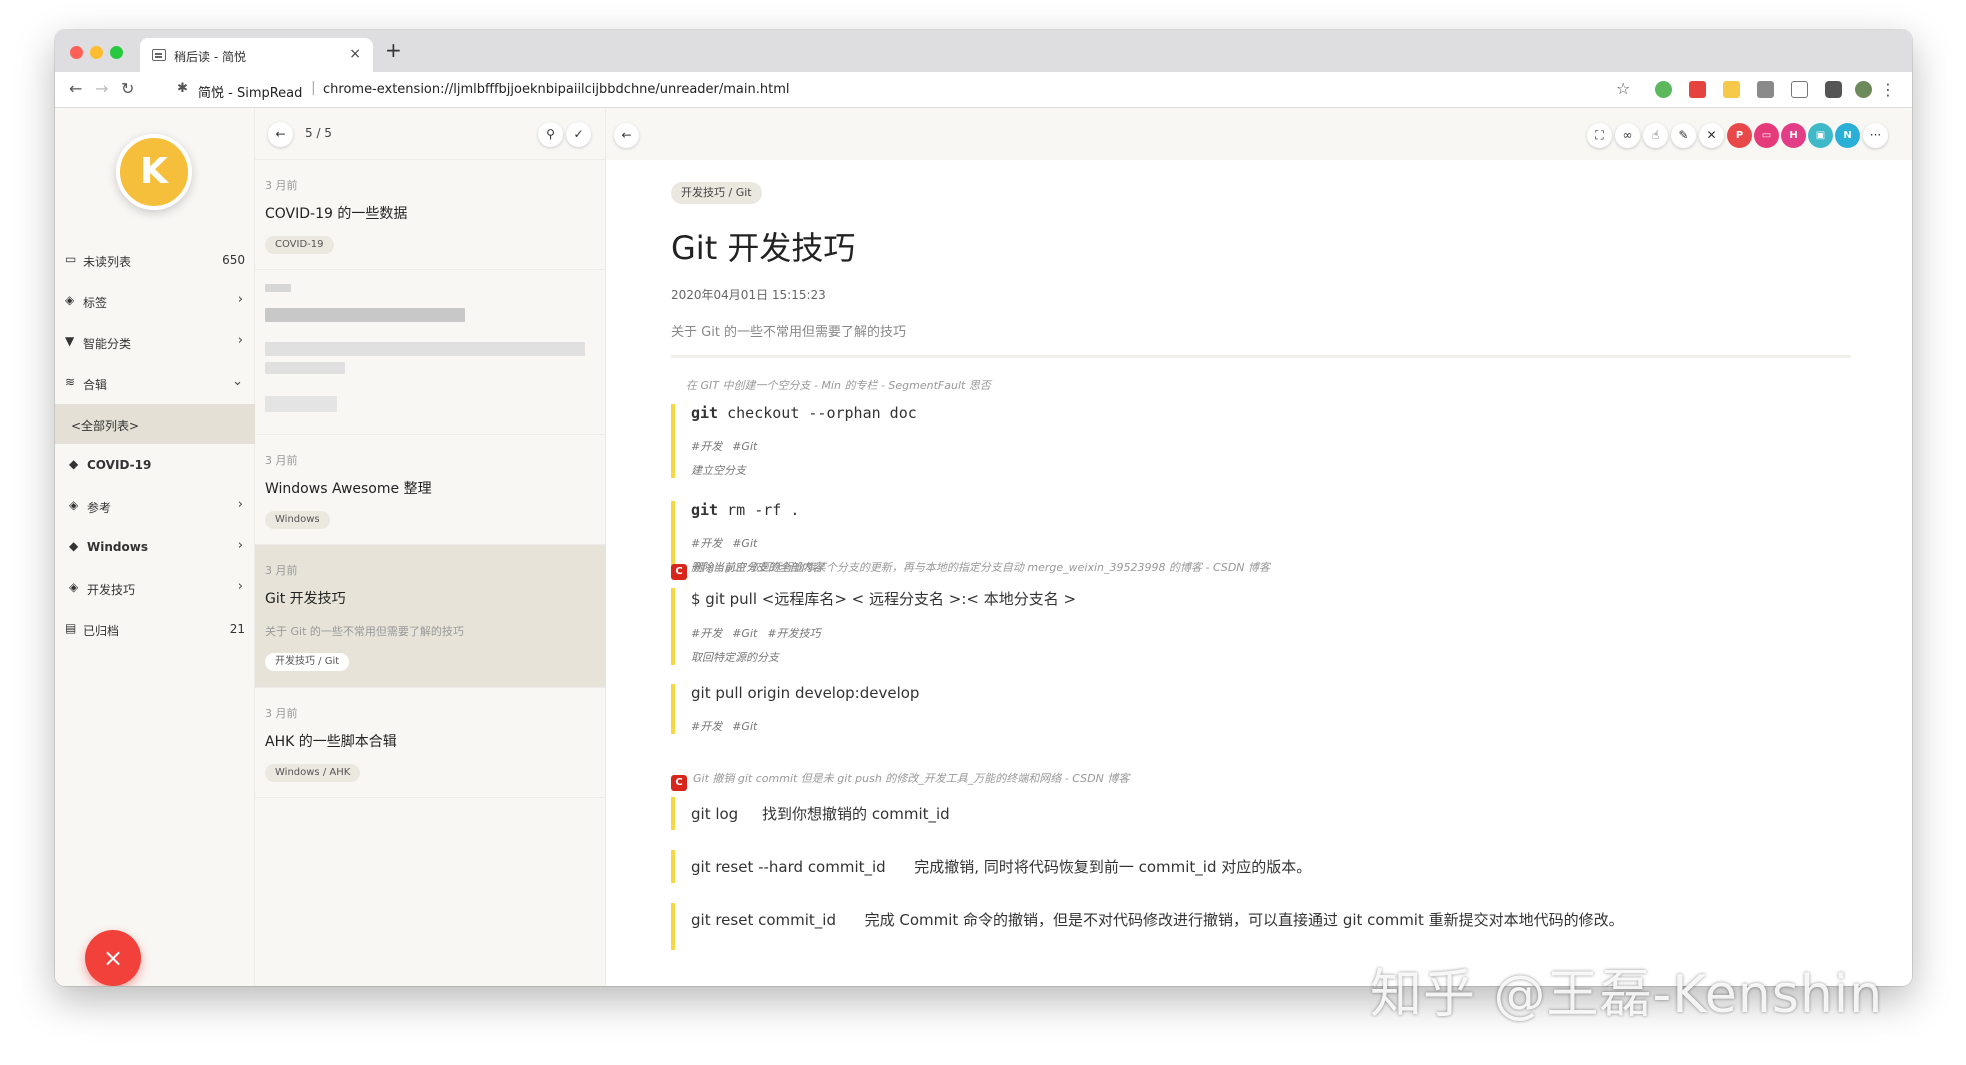 Image resolution: width=1966 pixels, height=1065 pixels. I want to click on reload-icon: ↻, so click(127, 89).